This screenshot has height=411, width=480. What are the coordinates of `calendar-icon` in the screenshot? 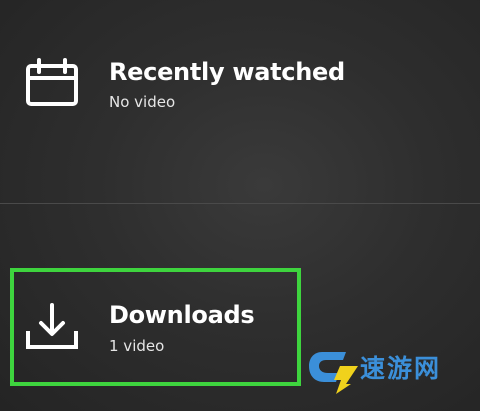 It's located at (52, 86).